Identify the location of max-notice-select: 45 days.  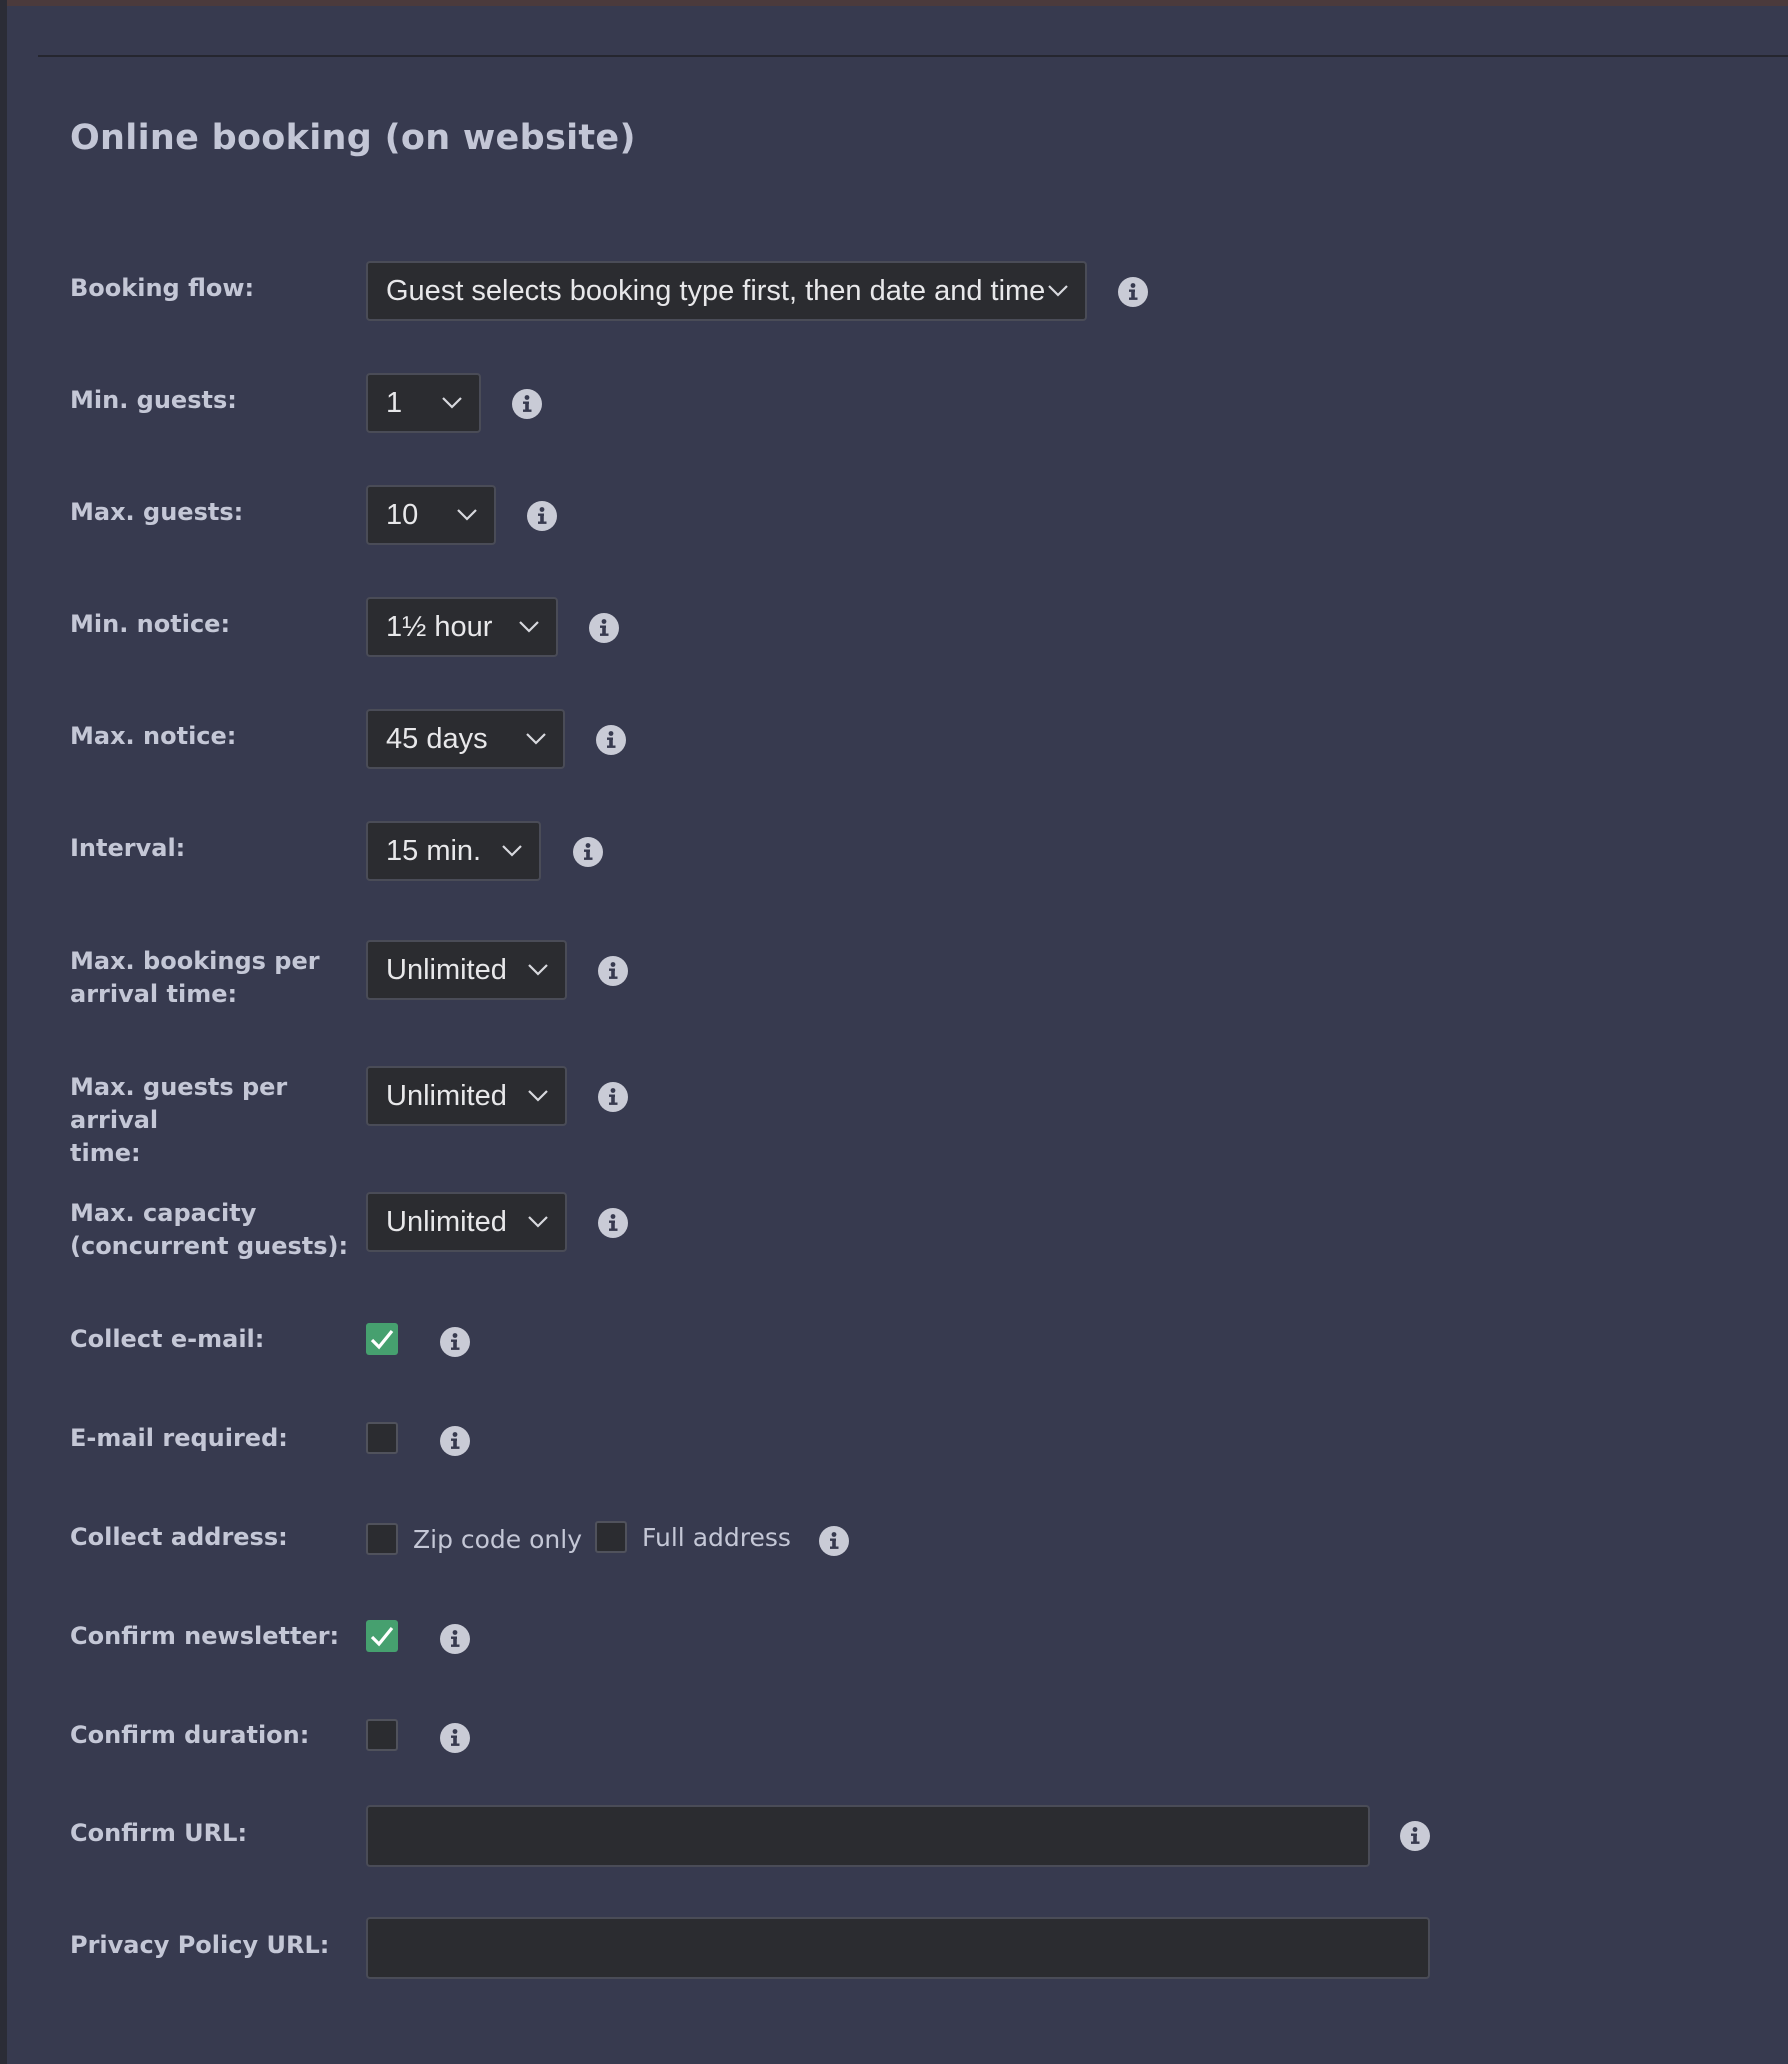
(465, 739).